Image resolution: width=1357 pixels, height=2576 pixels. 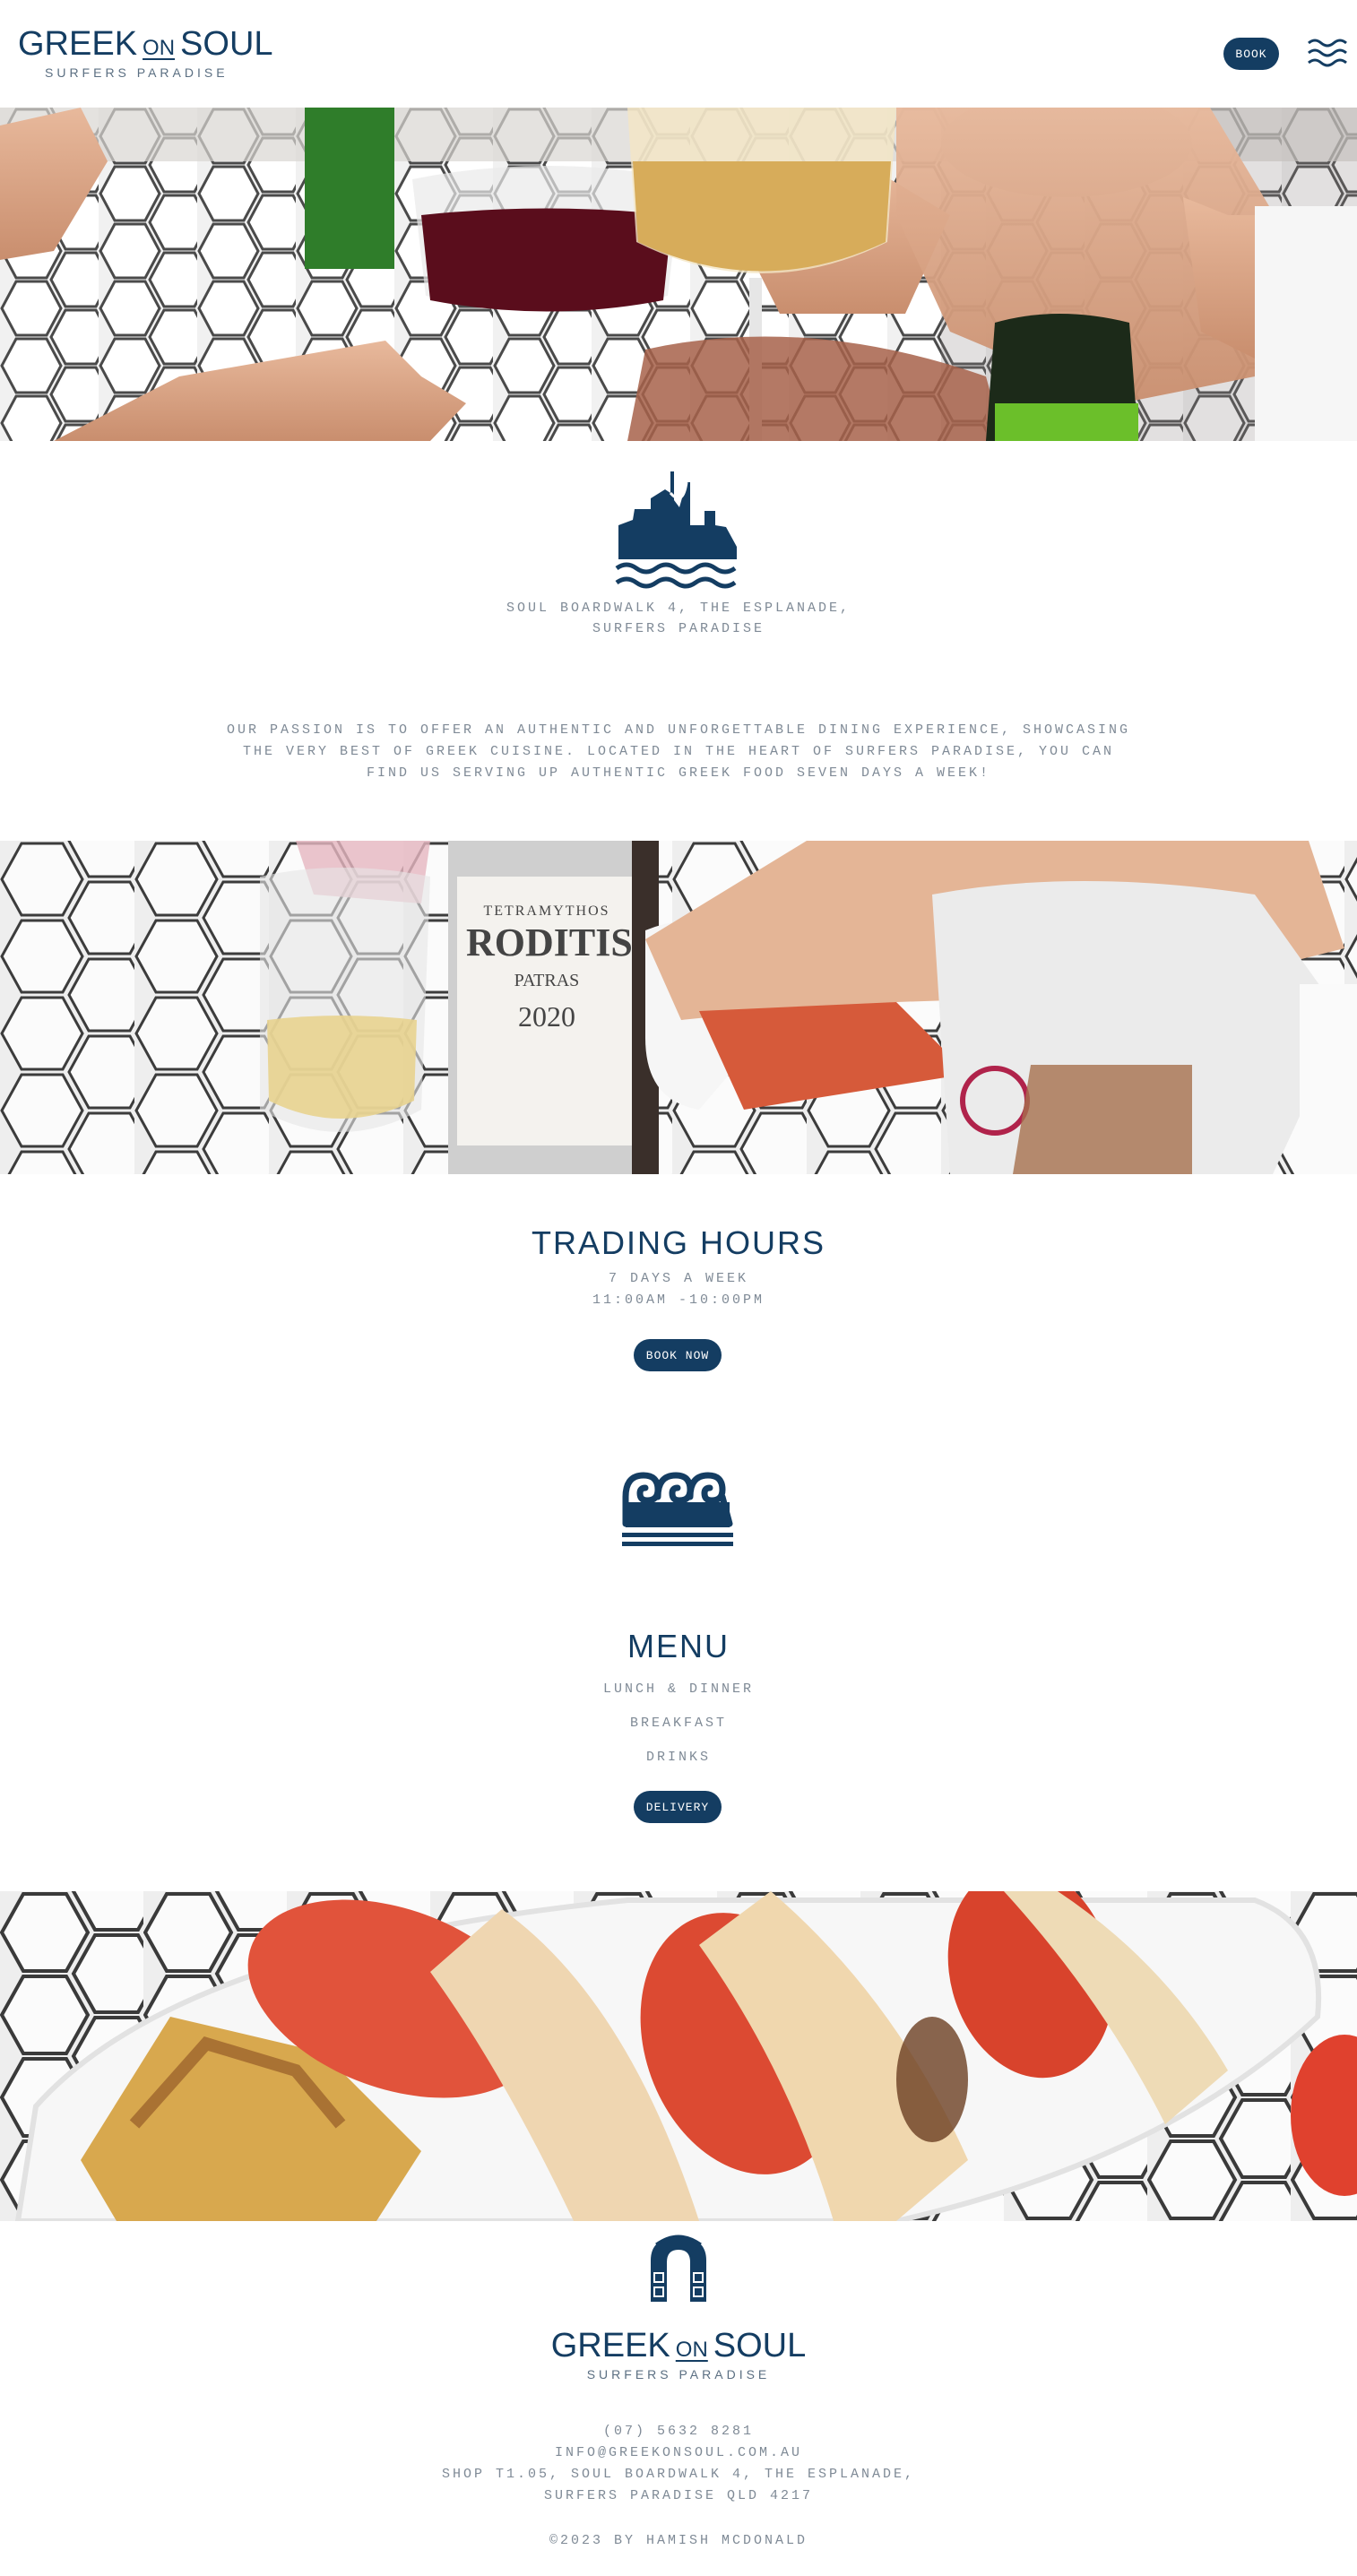 What do you see at coordinates (760, 2345) in the screenshot?
I see `footer-logo-word-soul: SOUL` at bounding box center [760, 2345].